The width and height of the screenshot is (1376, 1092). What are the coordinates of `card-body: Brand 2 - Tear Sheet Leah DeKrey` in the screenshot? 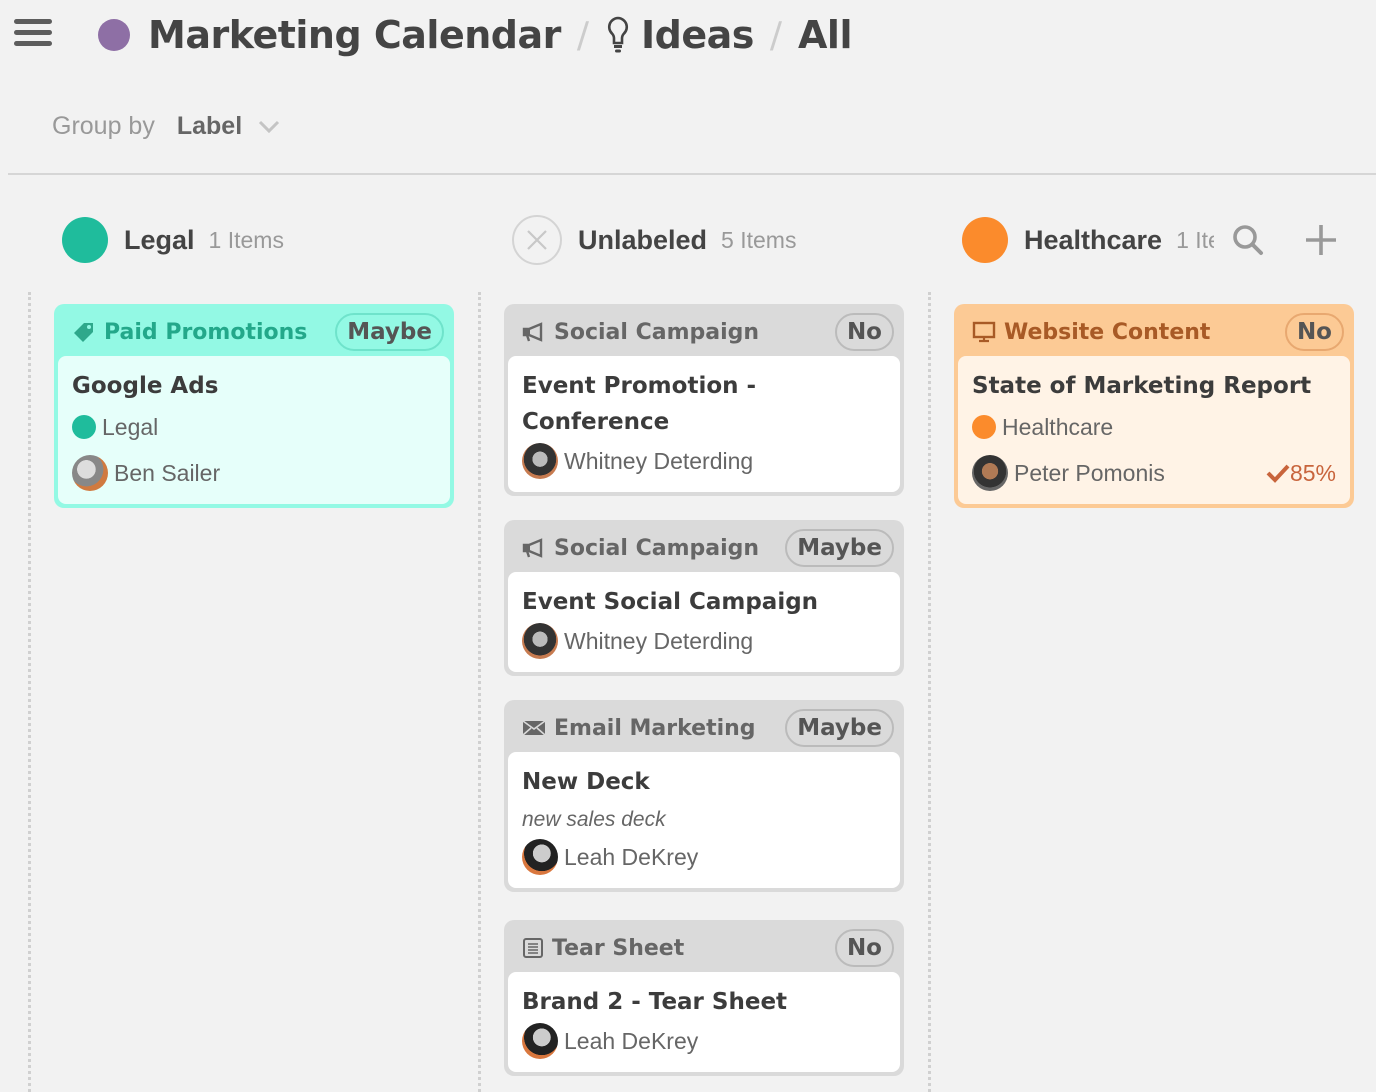 It's located at (704, 1022).